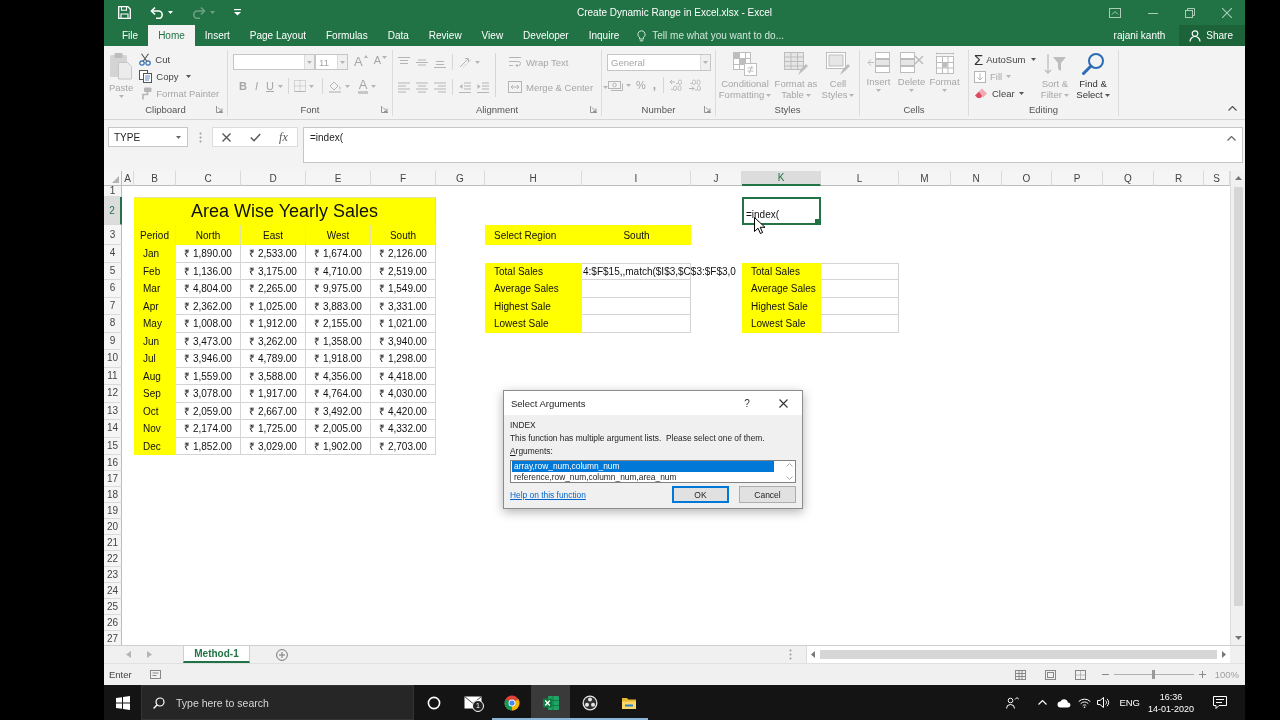 The image size is (1280, 720). What do you see at coordinates (155, 178) in the screenshot?
I see `column-header: B` at bounding box center [155, 178].